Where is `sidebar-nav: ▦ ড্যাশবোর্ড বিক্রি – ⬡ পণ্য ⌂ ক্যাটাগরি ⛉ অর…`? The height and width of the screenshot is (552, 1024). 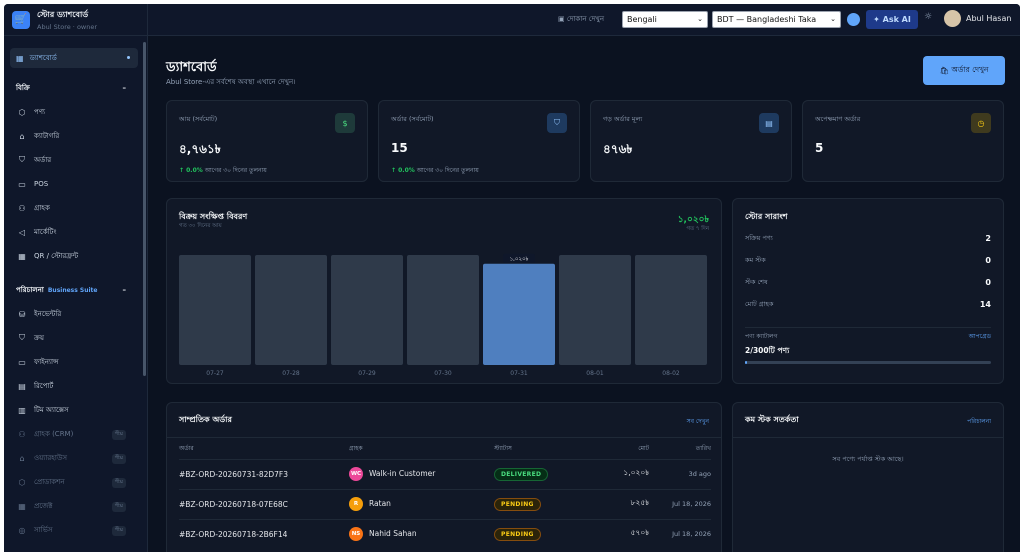
sidebar-nav: ▦ ড্যাশবোর্ড বিক্রি – ⬡ পণ্য ⌂ ক্যাটাগরি ⛉ অর… is located at coordinates (74, 295).